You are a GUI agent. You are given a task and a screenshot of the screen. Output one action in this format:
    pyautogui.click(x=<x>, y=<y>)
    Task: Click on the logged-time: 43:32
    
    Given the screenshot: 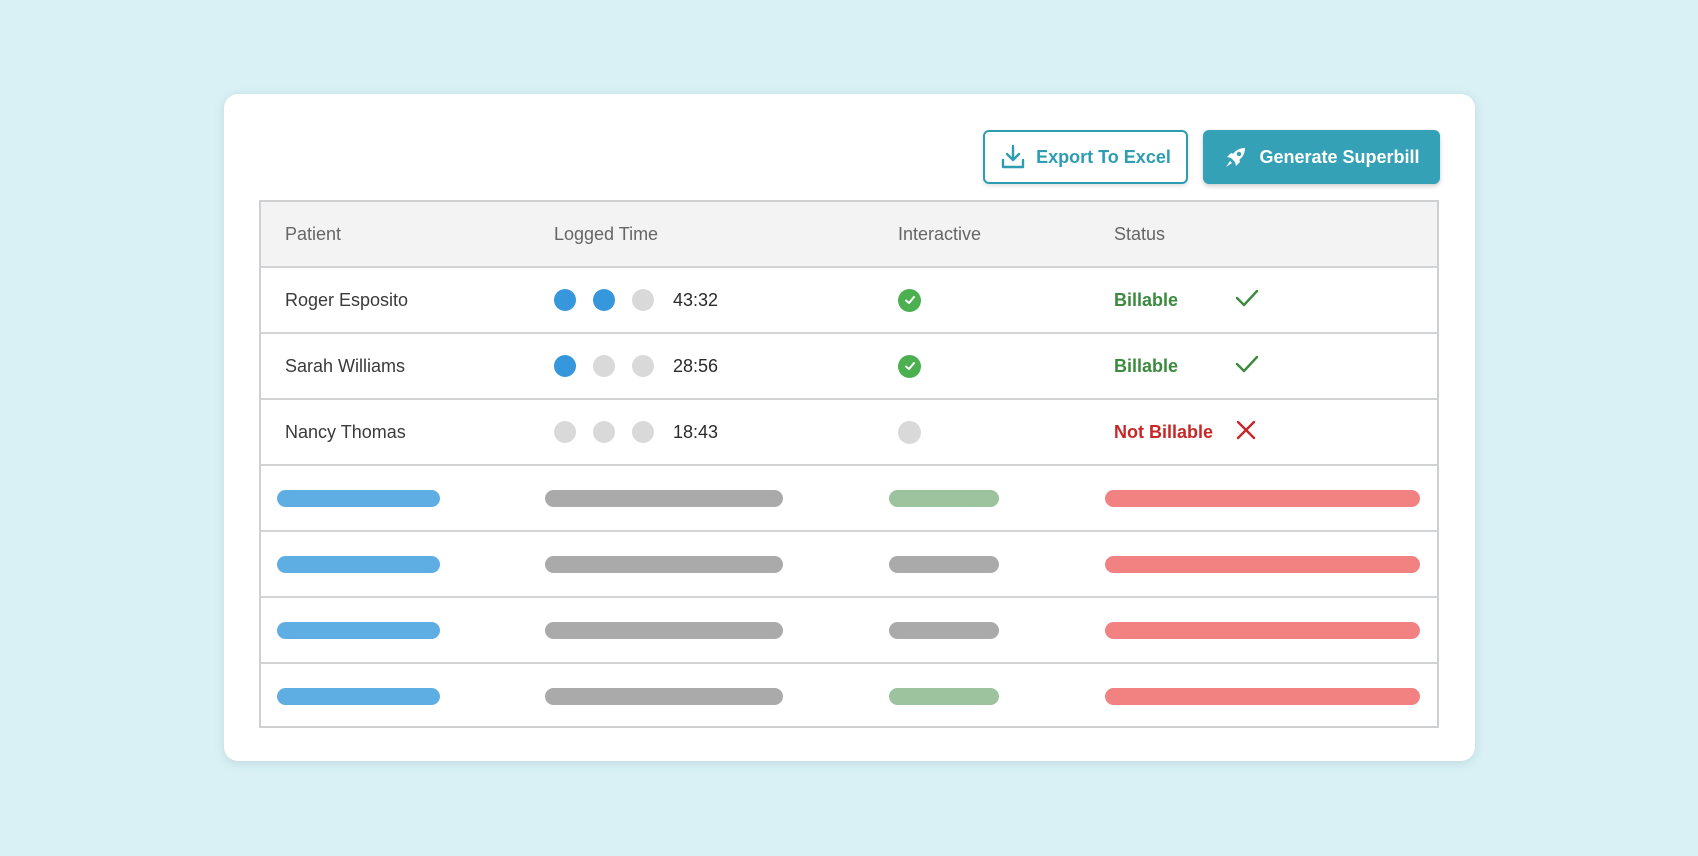 What is the action you would take?
    pyautogui.click(x=636, y=300)
    